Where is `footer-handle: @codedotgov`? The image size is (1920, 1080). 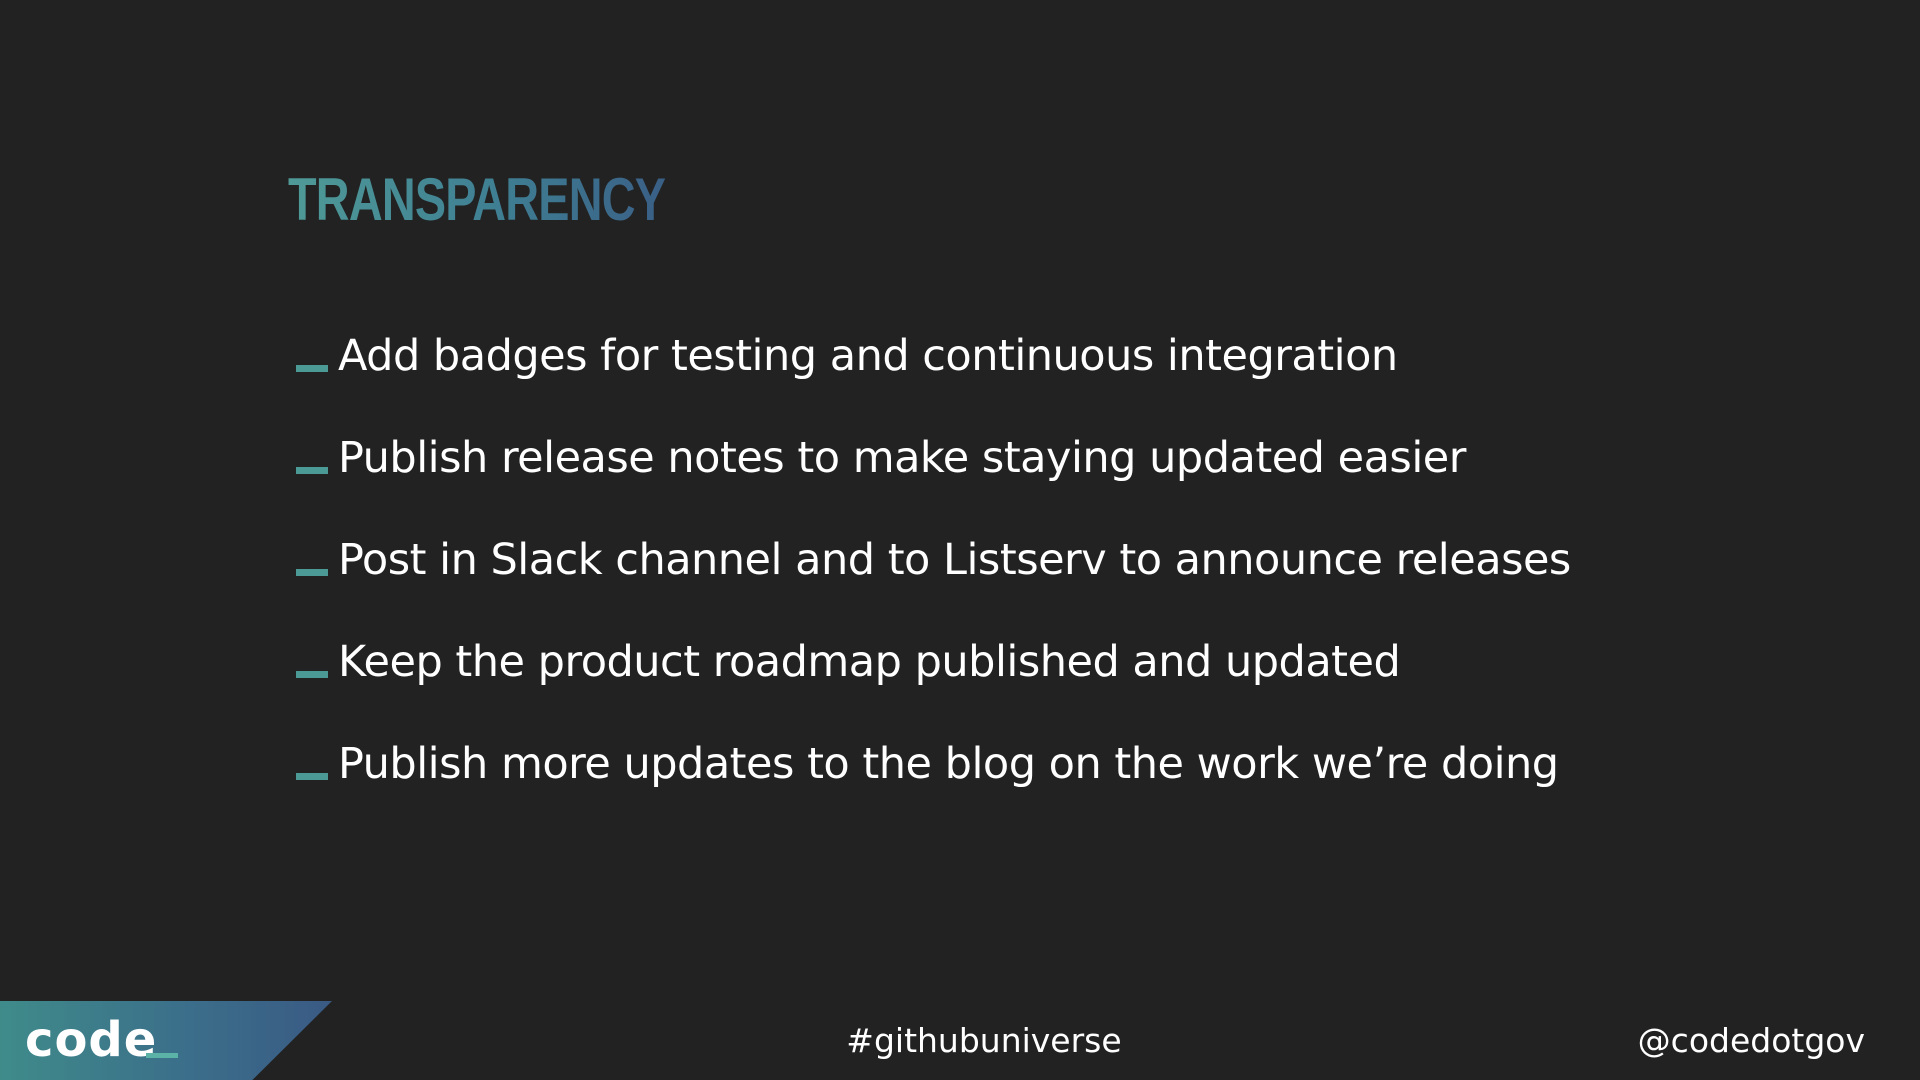 footer-handle: @codedotgov is located at coordinates (1751, 1040).